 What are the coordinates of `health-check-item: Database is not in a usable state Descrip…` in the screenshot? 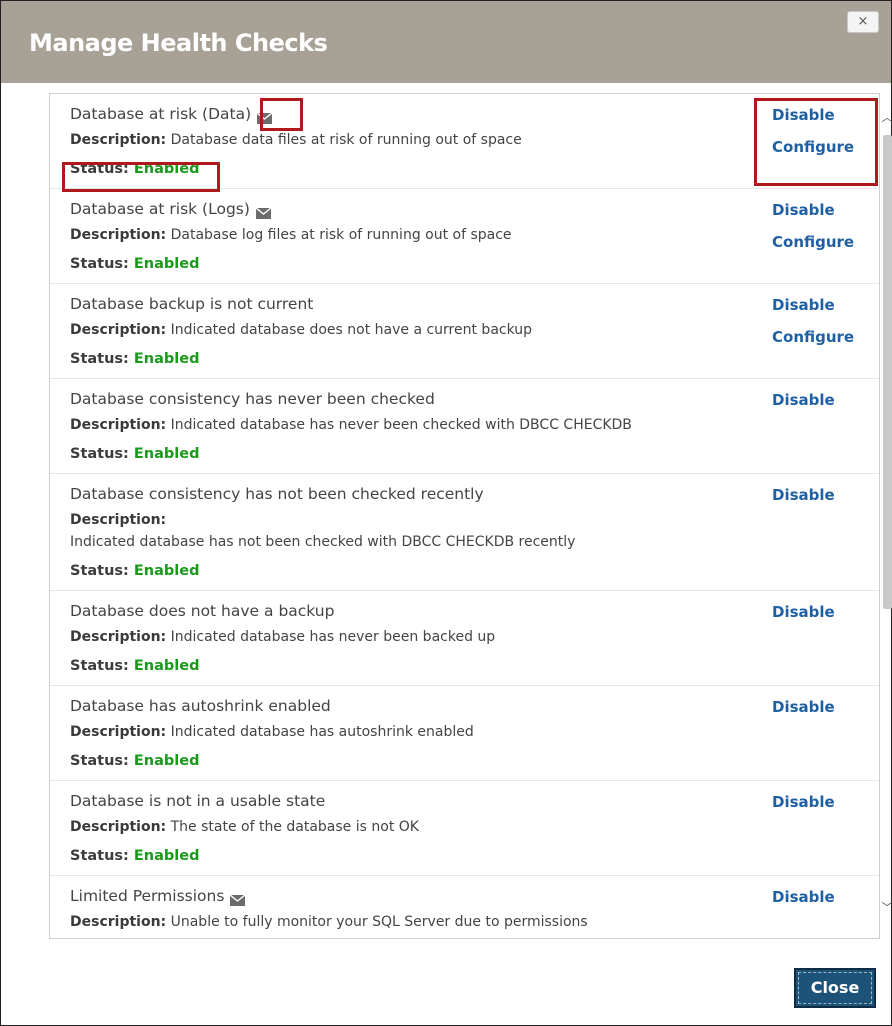 It's located at (464, 828).